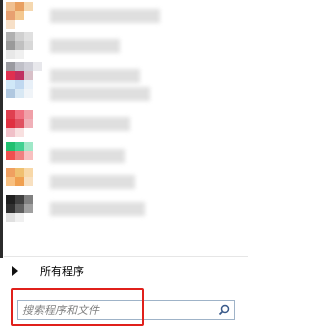  I want to click on search-icon, so click(224, 310).